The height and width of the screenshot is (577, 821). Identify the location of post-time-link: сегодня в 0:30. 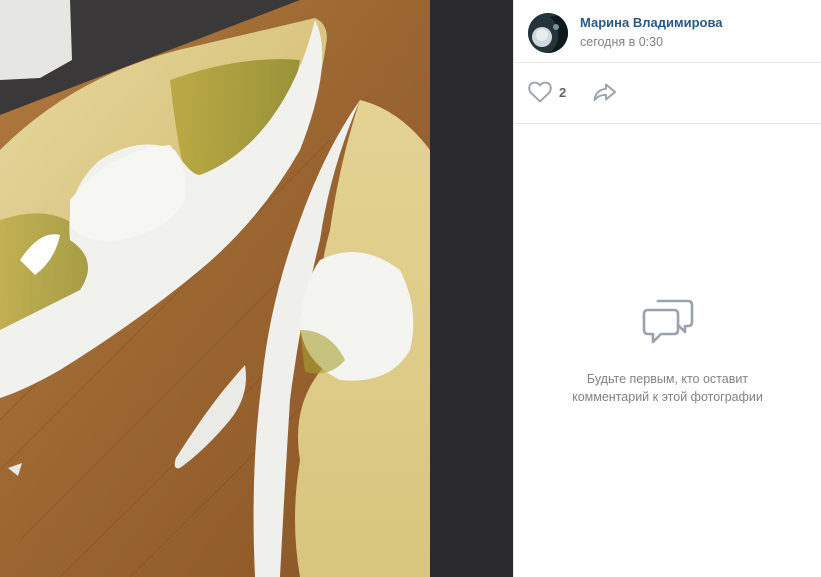
(621, 42).